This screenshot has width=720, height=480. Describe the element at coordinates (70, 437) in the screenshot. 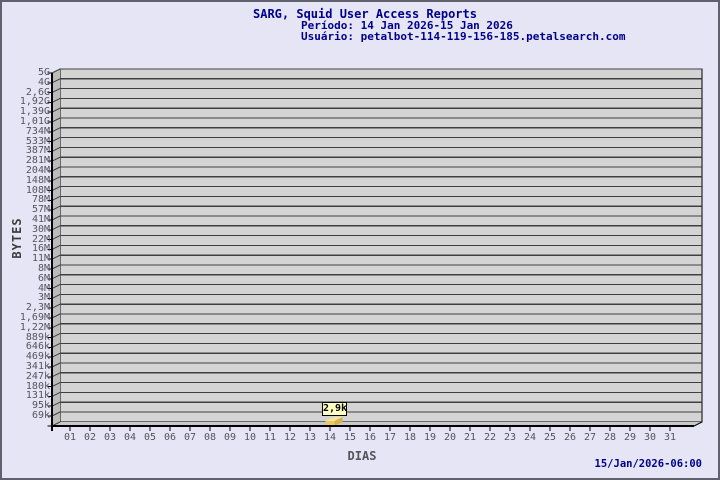

I see `x-tick-label: 01` at that location.